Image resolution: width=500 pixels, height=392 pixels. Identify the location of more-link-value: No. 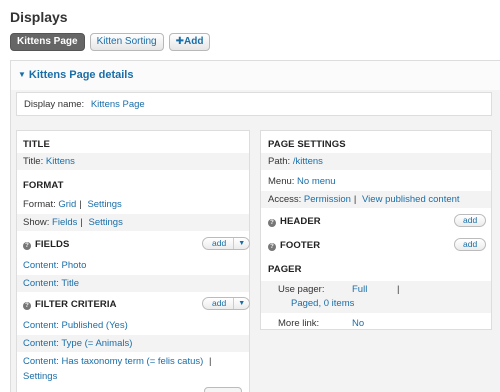
(358, 323).